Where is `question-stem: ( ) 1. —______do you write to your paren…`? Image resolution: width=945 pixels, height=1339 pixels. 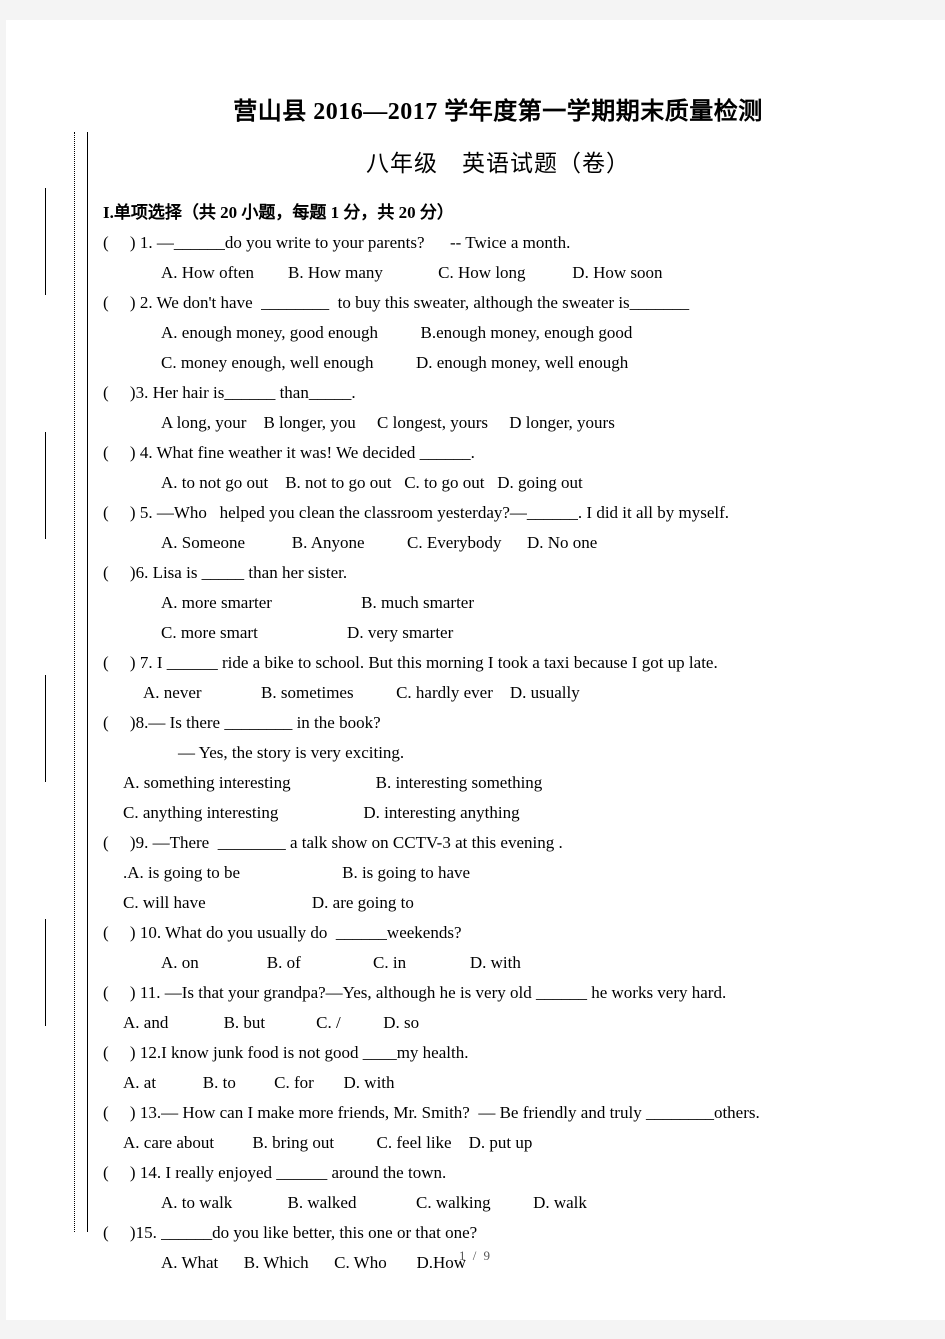 question-stem: ( ) 1. —______do you write to your paren… is located at coordinates (337, 242).